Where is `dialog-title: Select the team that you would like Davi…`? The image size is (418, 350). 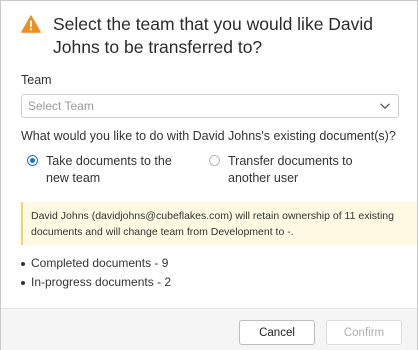 dialog-title: Select the team that you would like Davi… is located at coordinates (213, 35).